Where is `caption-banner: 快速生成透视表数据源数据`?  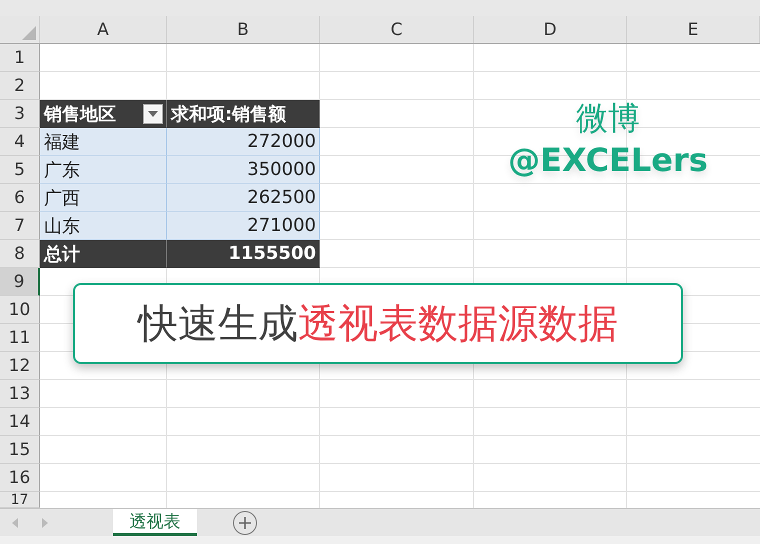 caption-banner: 快速生成透视表数据源数据 is located at coordinates (378, 323).